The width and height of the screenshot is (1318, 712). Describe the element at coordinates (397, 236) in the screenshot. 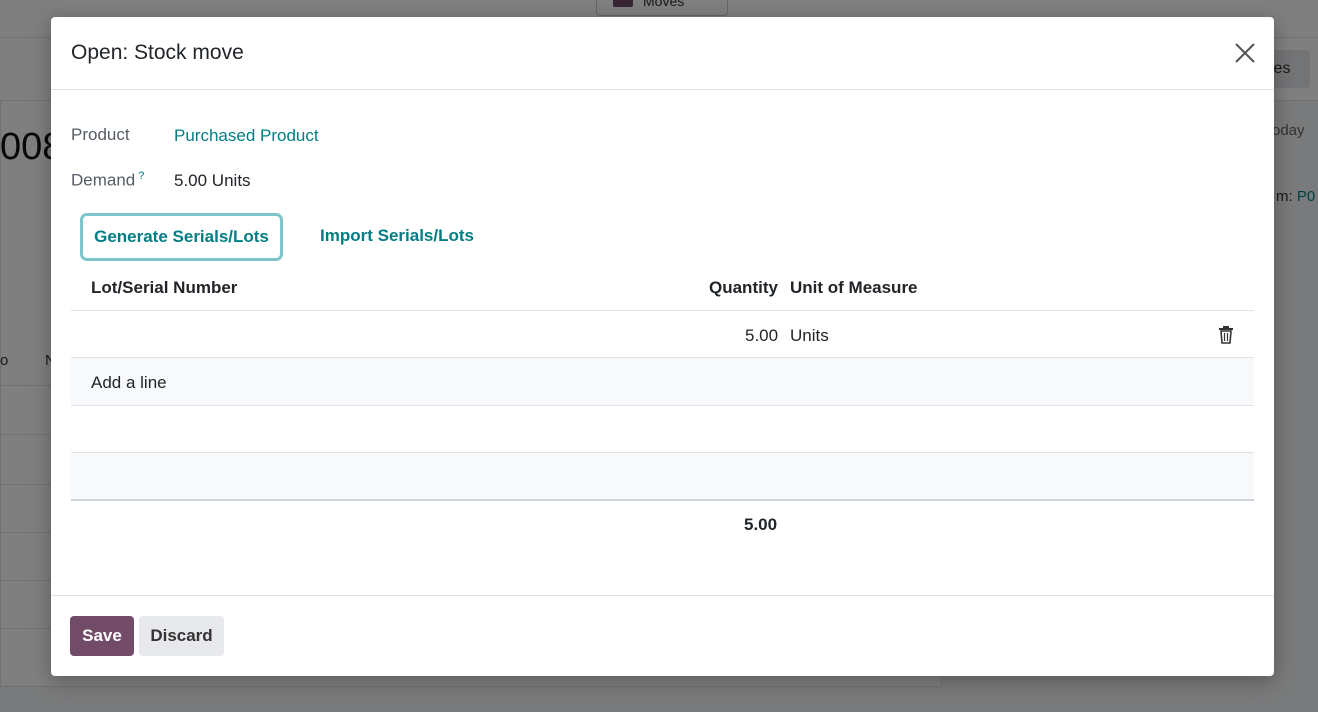

I see `import-serials-button: Import Serials/Lots` at that location.